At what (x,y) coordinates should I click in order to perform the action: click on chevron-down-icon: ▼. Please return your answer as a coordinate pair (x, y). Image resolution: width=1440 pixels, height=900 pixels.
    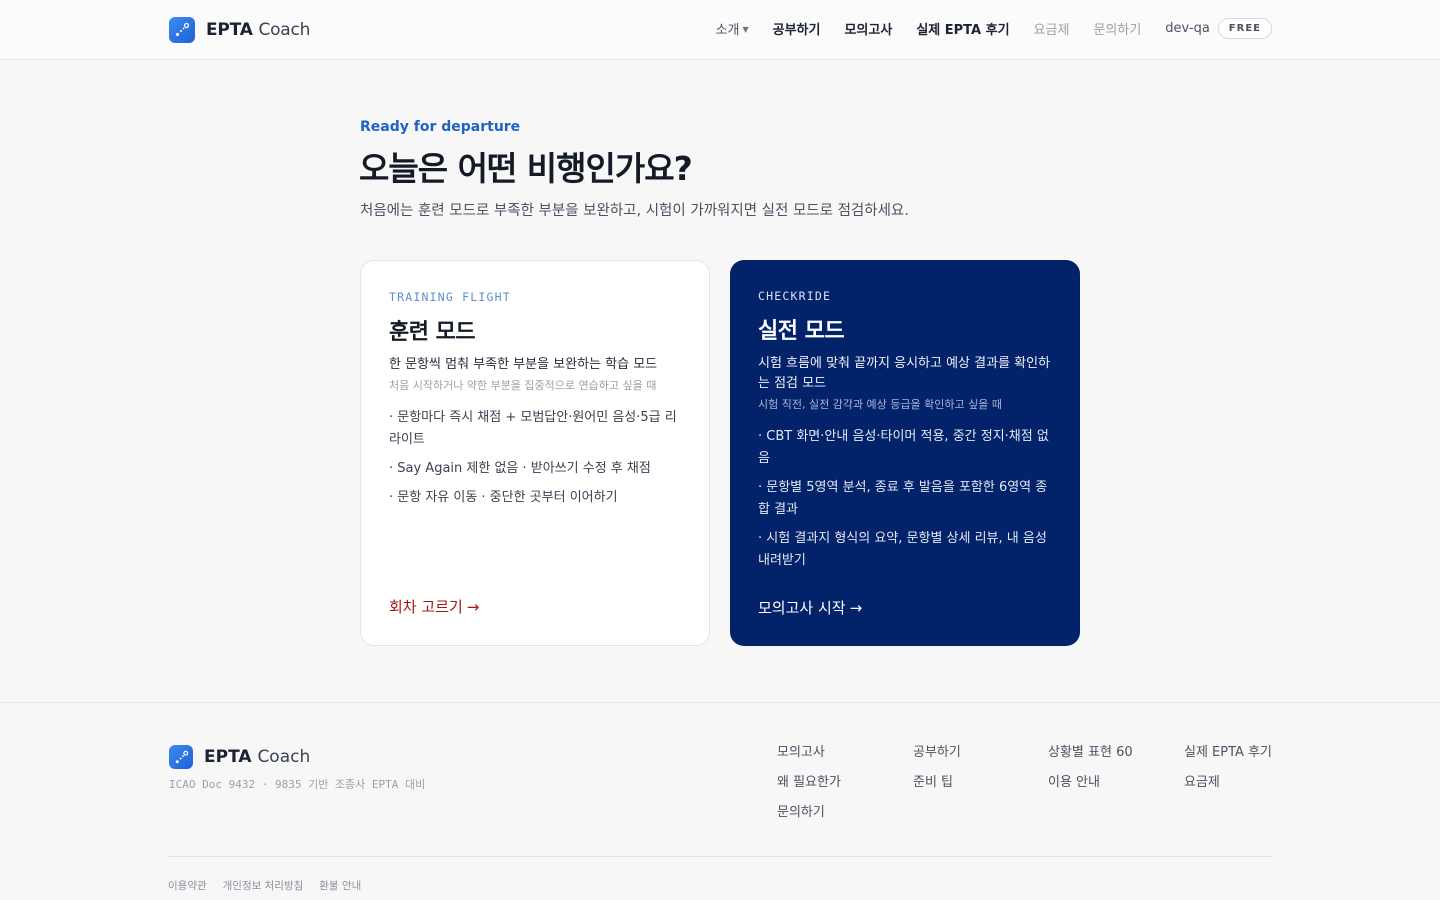
    Looking at the image, I should click on (745, 29).